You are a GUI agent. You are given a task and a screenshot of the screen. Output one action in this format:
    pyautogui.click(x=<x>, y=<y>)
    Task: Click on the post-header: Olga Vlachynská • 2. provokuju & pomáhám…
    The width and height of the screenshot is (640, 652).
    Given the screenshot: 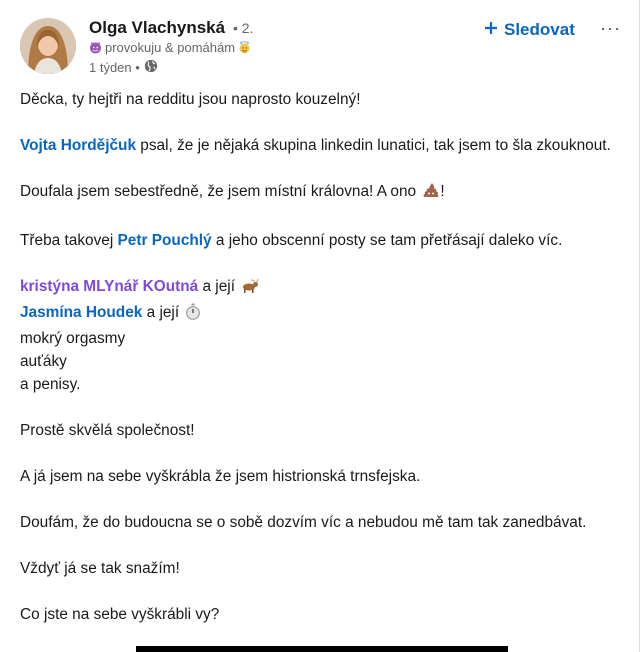 What is the action you would take?
    pyautogui.click(x=325, y=48)
    